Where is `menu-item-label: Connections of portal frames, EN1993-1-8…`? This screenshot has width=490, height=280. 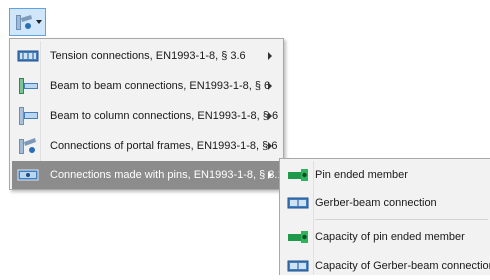
menu-item-label: Connections of portal frames, EN1993-1-8… is located at coordinates (164, 146).